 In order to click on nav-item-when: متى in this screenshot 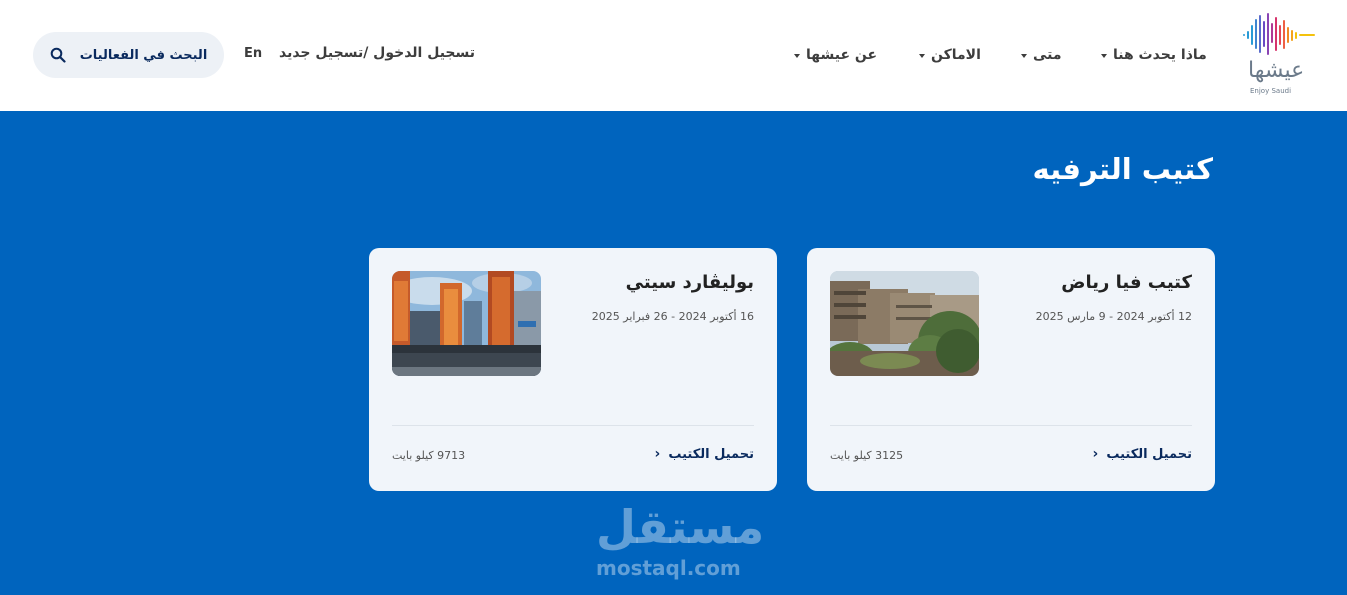, I will do `click(1041, 55)`.